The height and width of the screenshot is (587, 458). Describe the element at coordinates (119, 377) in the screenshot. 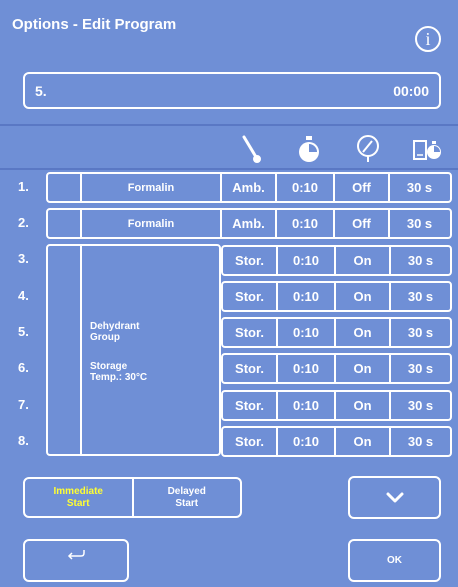

I see `storage-label-line: Temp.: 30°C` at that location.